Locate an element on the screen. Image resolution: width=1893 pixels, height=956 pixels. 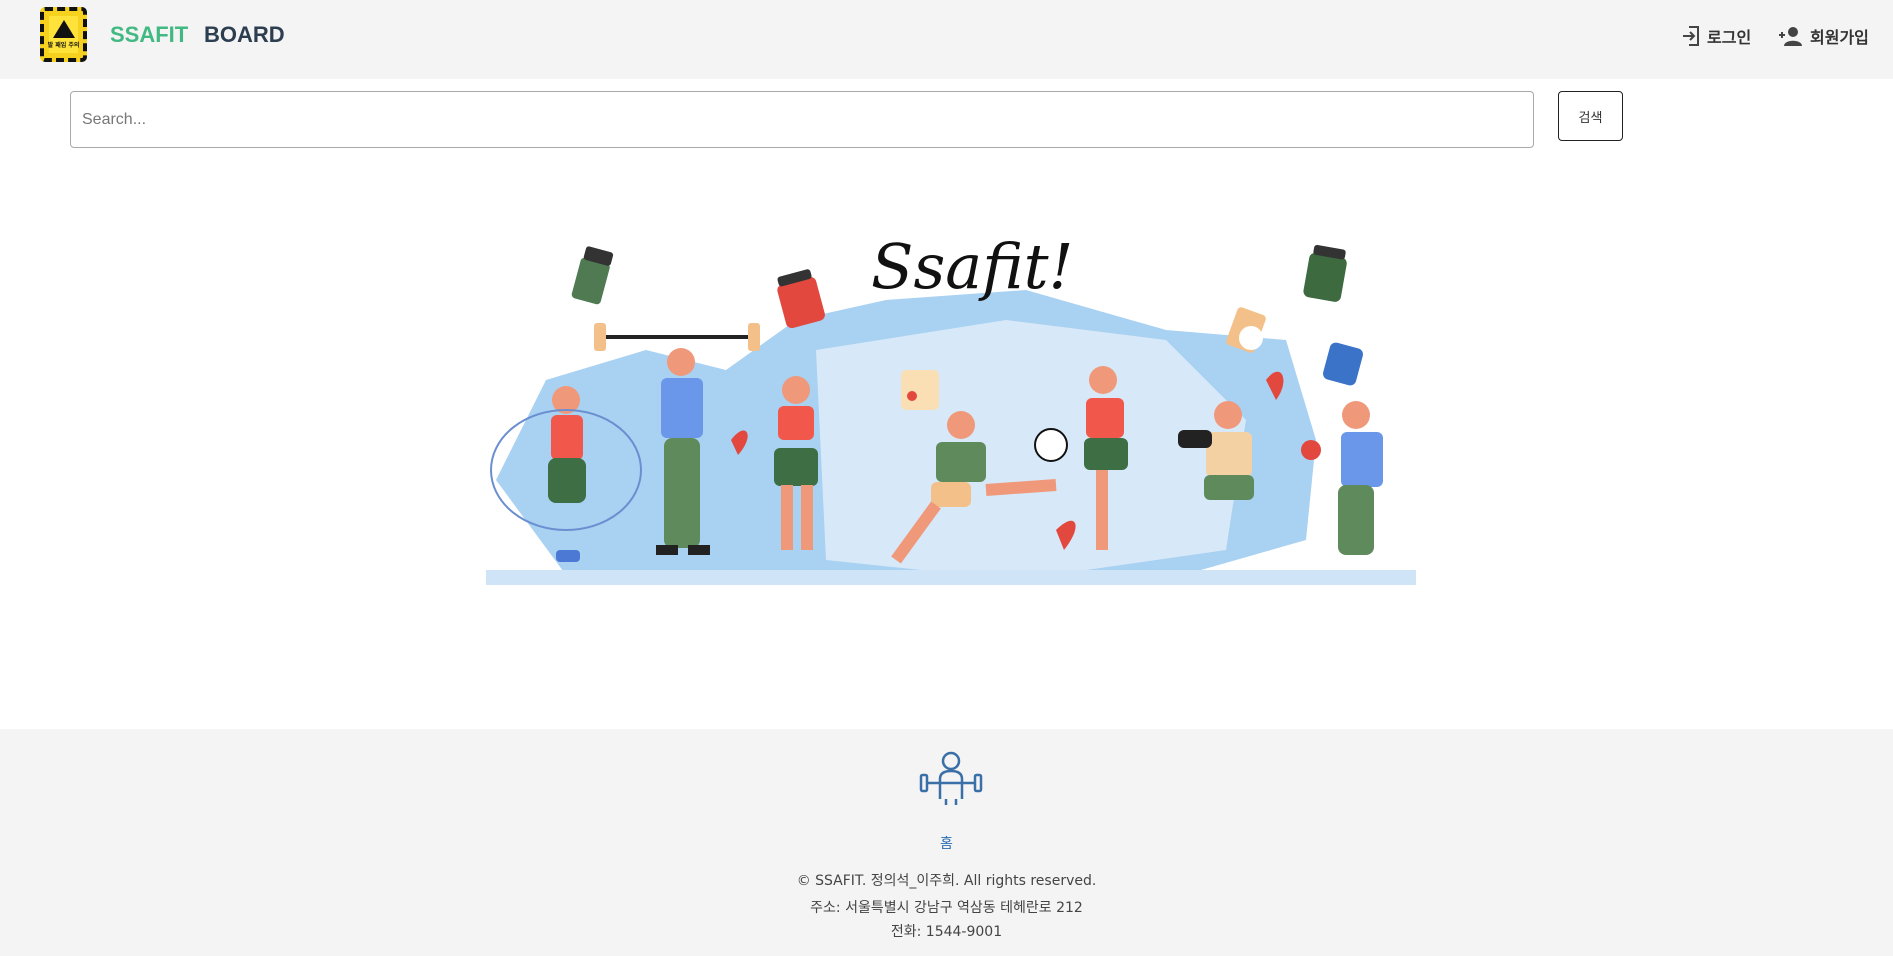
hero-title: Ssafit! is located at coordinates (972, 266).